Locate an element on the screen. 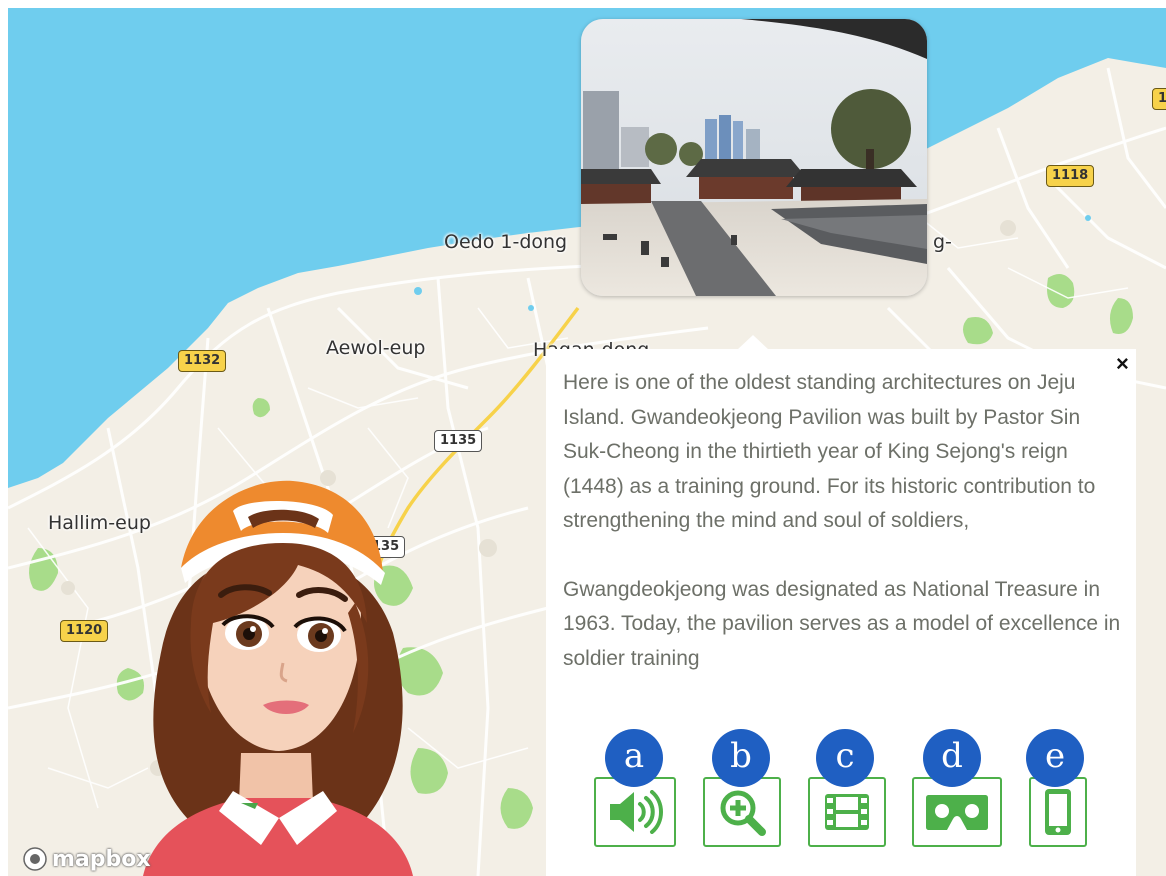 The width and height of the screenshot is (1166, 876). road-shield-edge: 1 is located at coordinates (1159, 99).